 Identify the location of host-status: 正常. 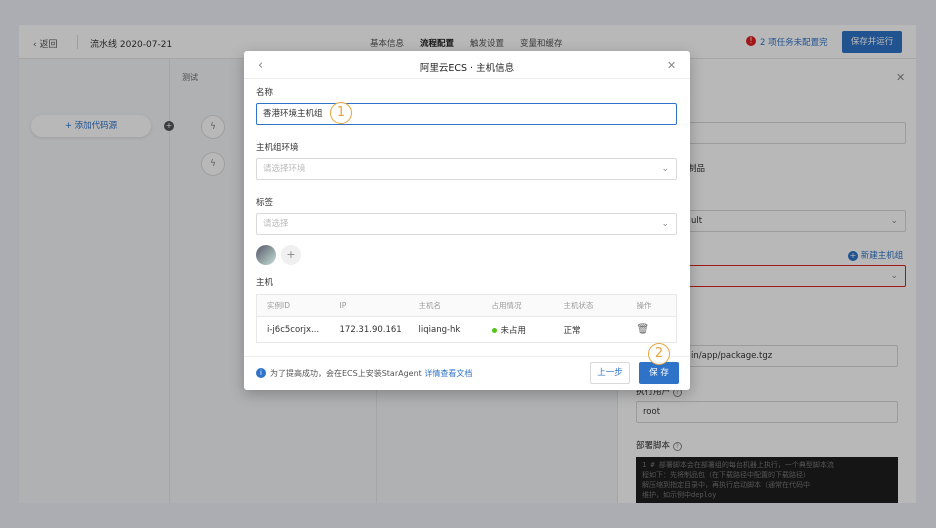
(572, 330).